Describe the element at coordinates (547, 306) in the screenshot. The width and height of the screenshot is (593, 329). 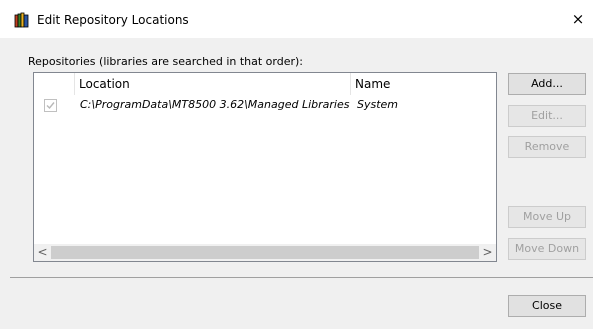
I see `close-button: Close` at that location.